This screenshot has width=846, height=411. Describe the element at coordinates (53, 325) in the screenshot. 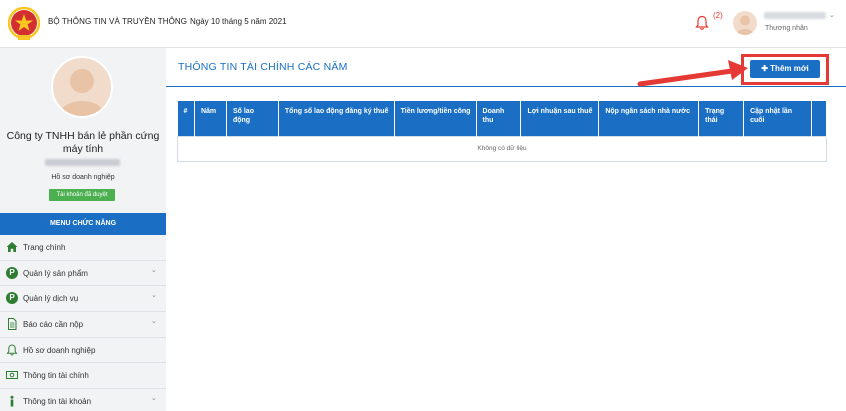

I see `sidebar-item-label: Báo cáo cần nộp` at that location.